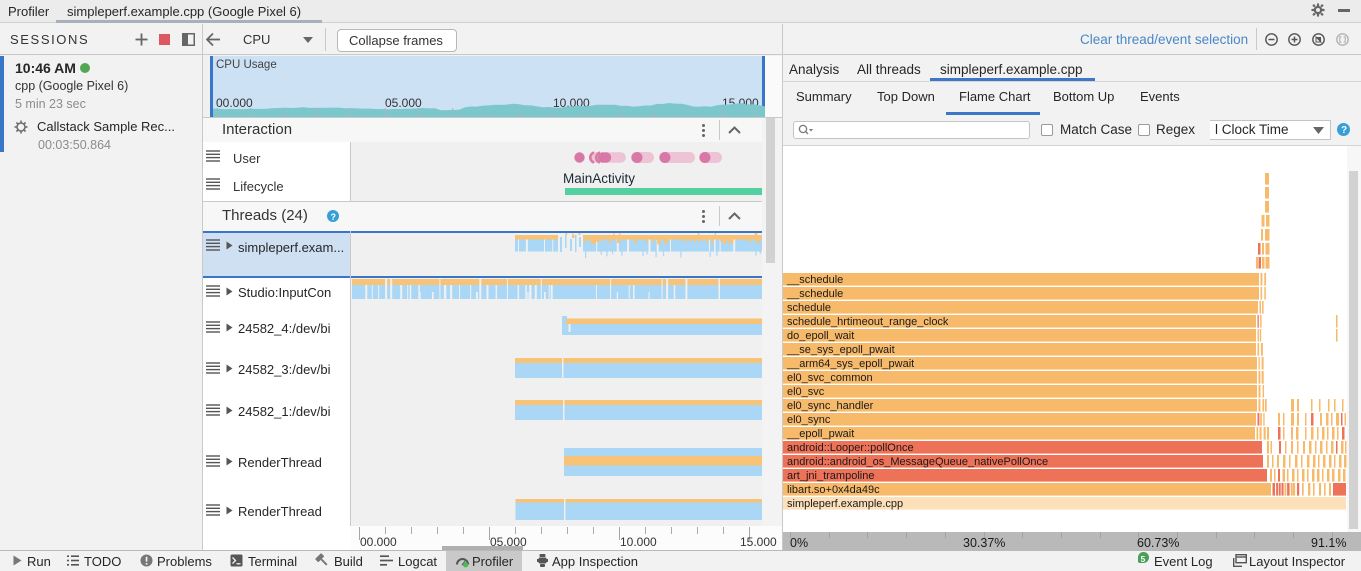 This screenshot has width=1361, height=571. I want to click on svg-text: schedule_hrtimeout_range_clock, so click(868, 322).